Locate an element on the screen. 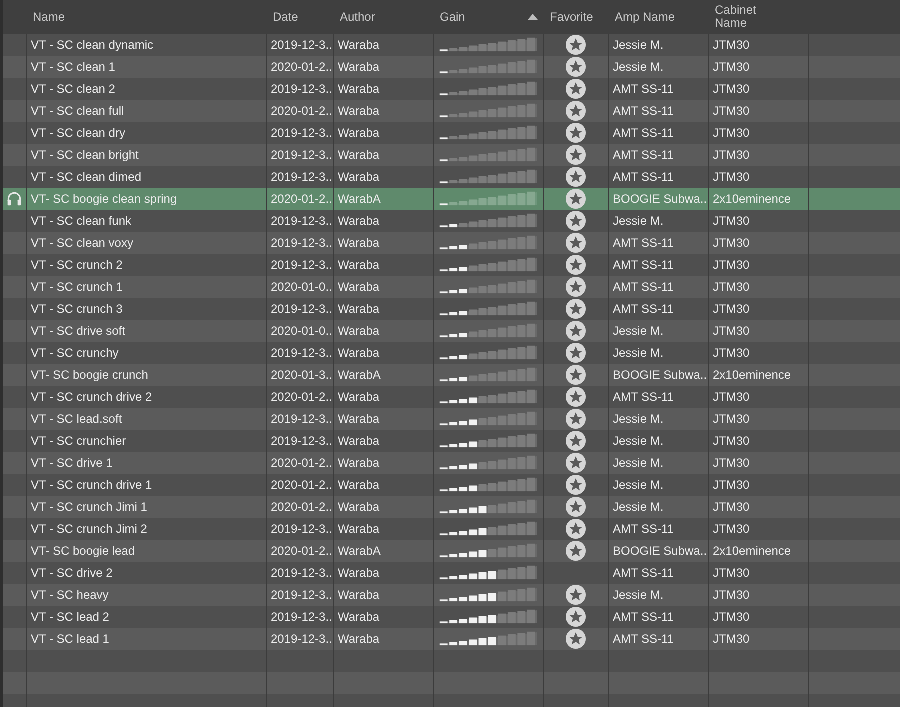  preset-name: VT - SC crunch 3 is located at coordinates (77, 309).